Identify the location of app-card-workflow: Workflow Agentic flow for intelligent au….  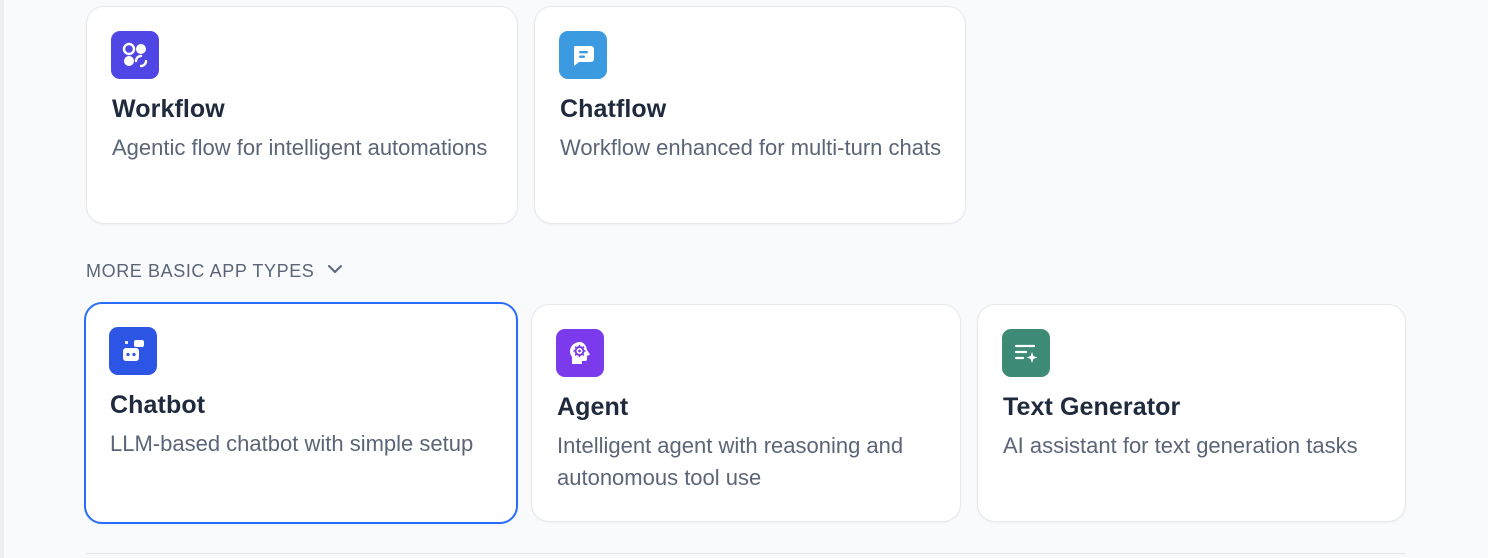
(302, 115).